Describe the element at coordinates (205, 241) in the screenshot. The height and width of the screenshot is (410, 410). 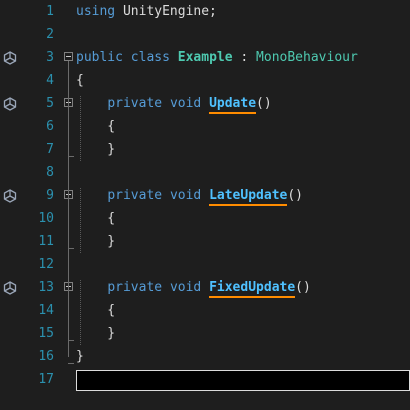
I see `code-line: 11 }` at that location.